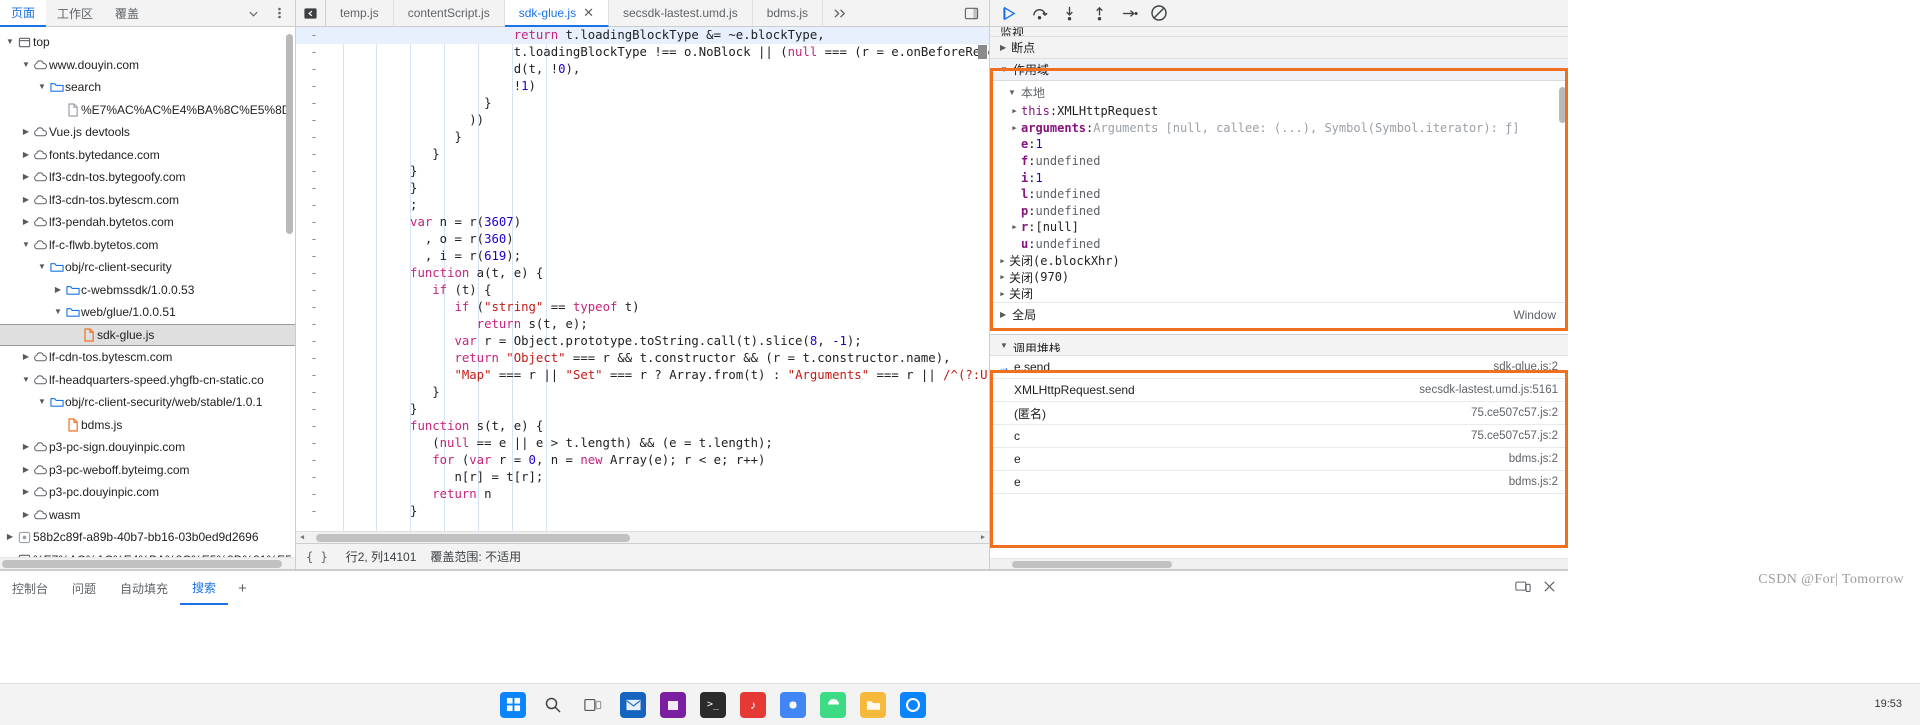 The height and width of the screenshot is (725, 1920). What do you see at coordinates (1549, 588) in the screenshot?
I see `close-icon` at bounding box center [1549, 588].